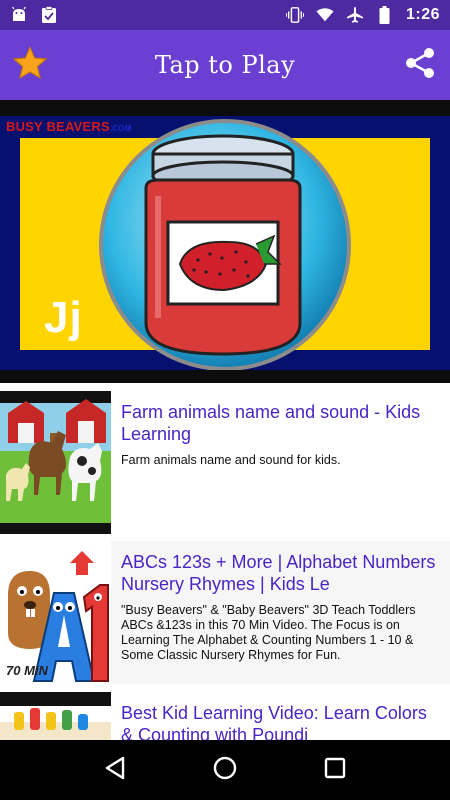 This screenshot has height=800, width=450. I want to click on battery-icon, so click(385, 15).